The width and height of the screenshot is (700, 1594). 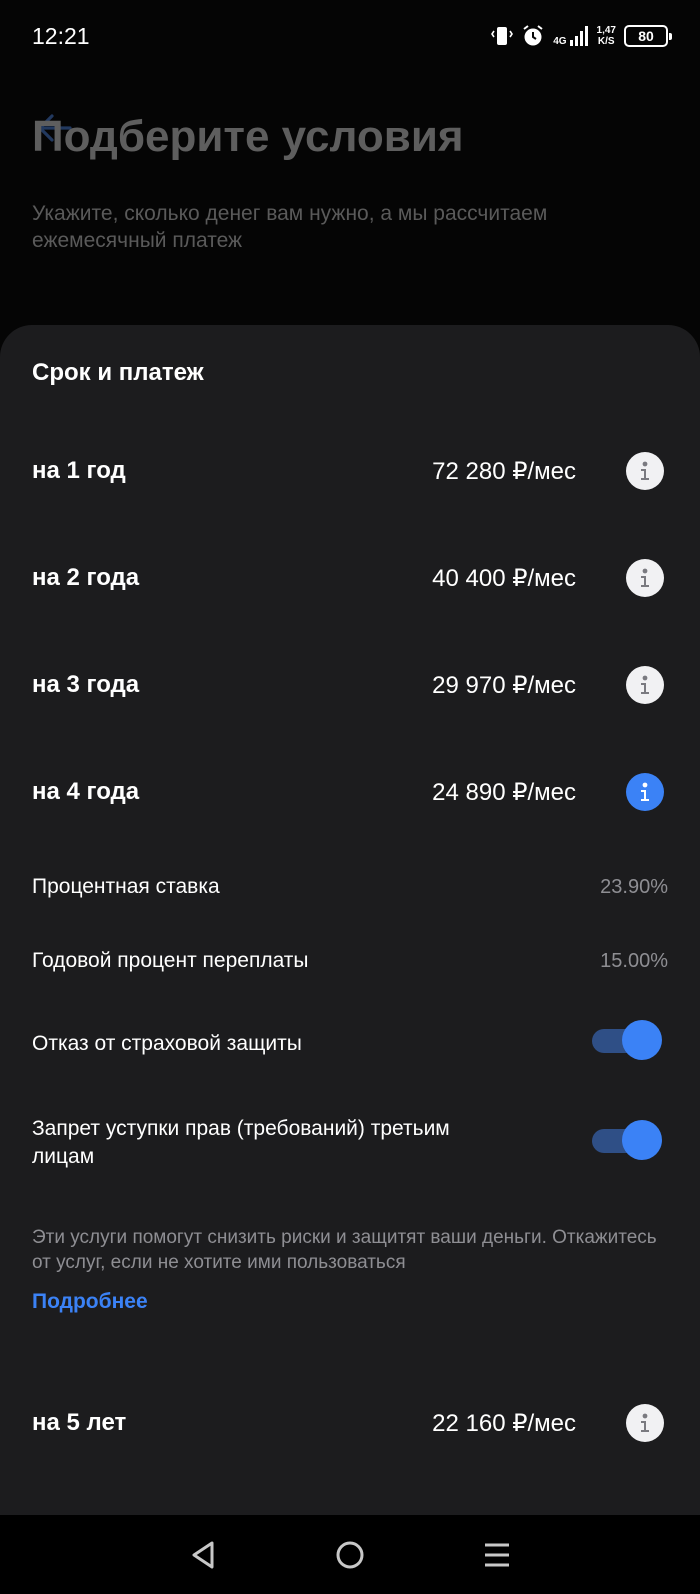 What do you see at coordinates (170, 960) in the screenshot?
I see `annual-overpayment-label: Годовой процент переплаты` at bounding box center [170, 960].